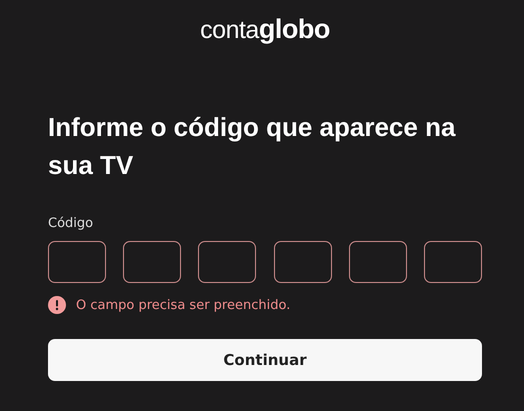 The width and height of the screenshot is (524, 411). What do you see at coordinates (252, 146) in the screenshot?
I see `heading: Informe o código que aparece na sua TV` at bounding box center [252, 146].